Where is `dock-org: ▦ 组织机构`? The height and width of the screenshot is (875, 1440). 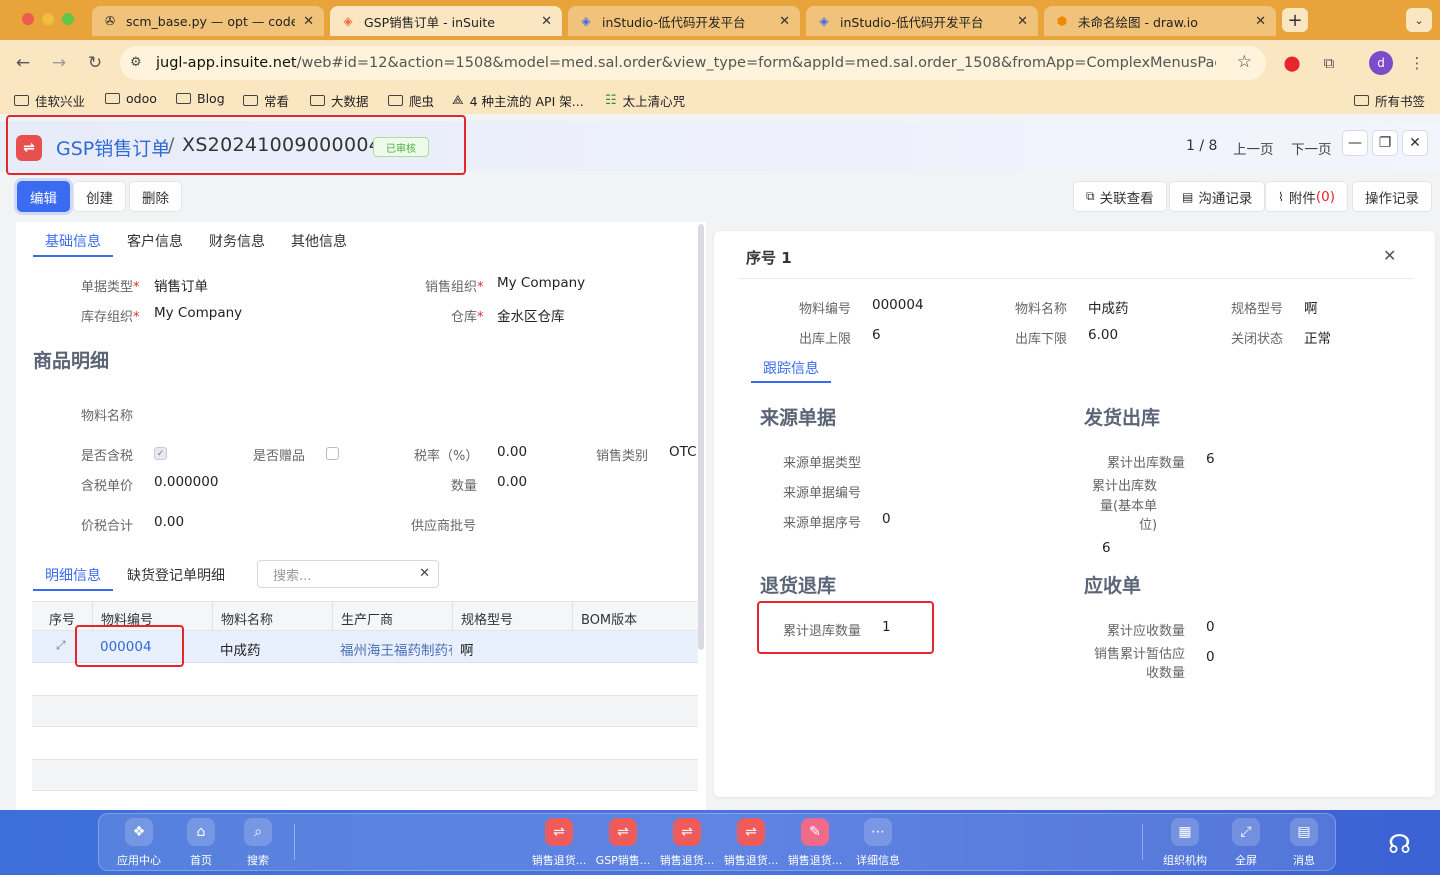 dock-org: ▦ 组织机构 is located at coordinates (1185, 843).